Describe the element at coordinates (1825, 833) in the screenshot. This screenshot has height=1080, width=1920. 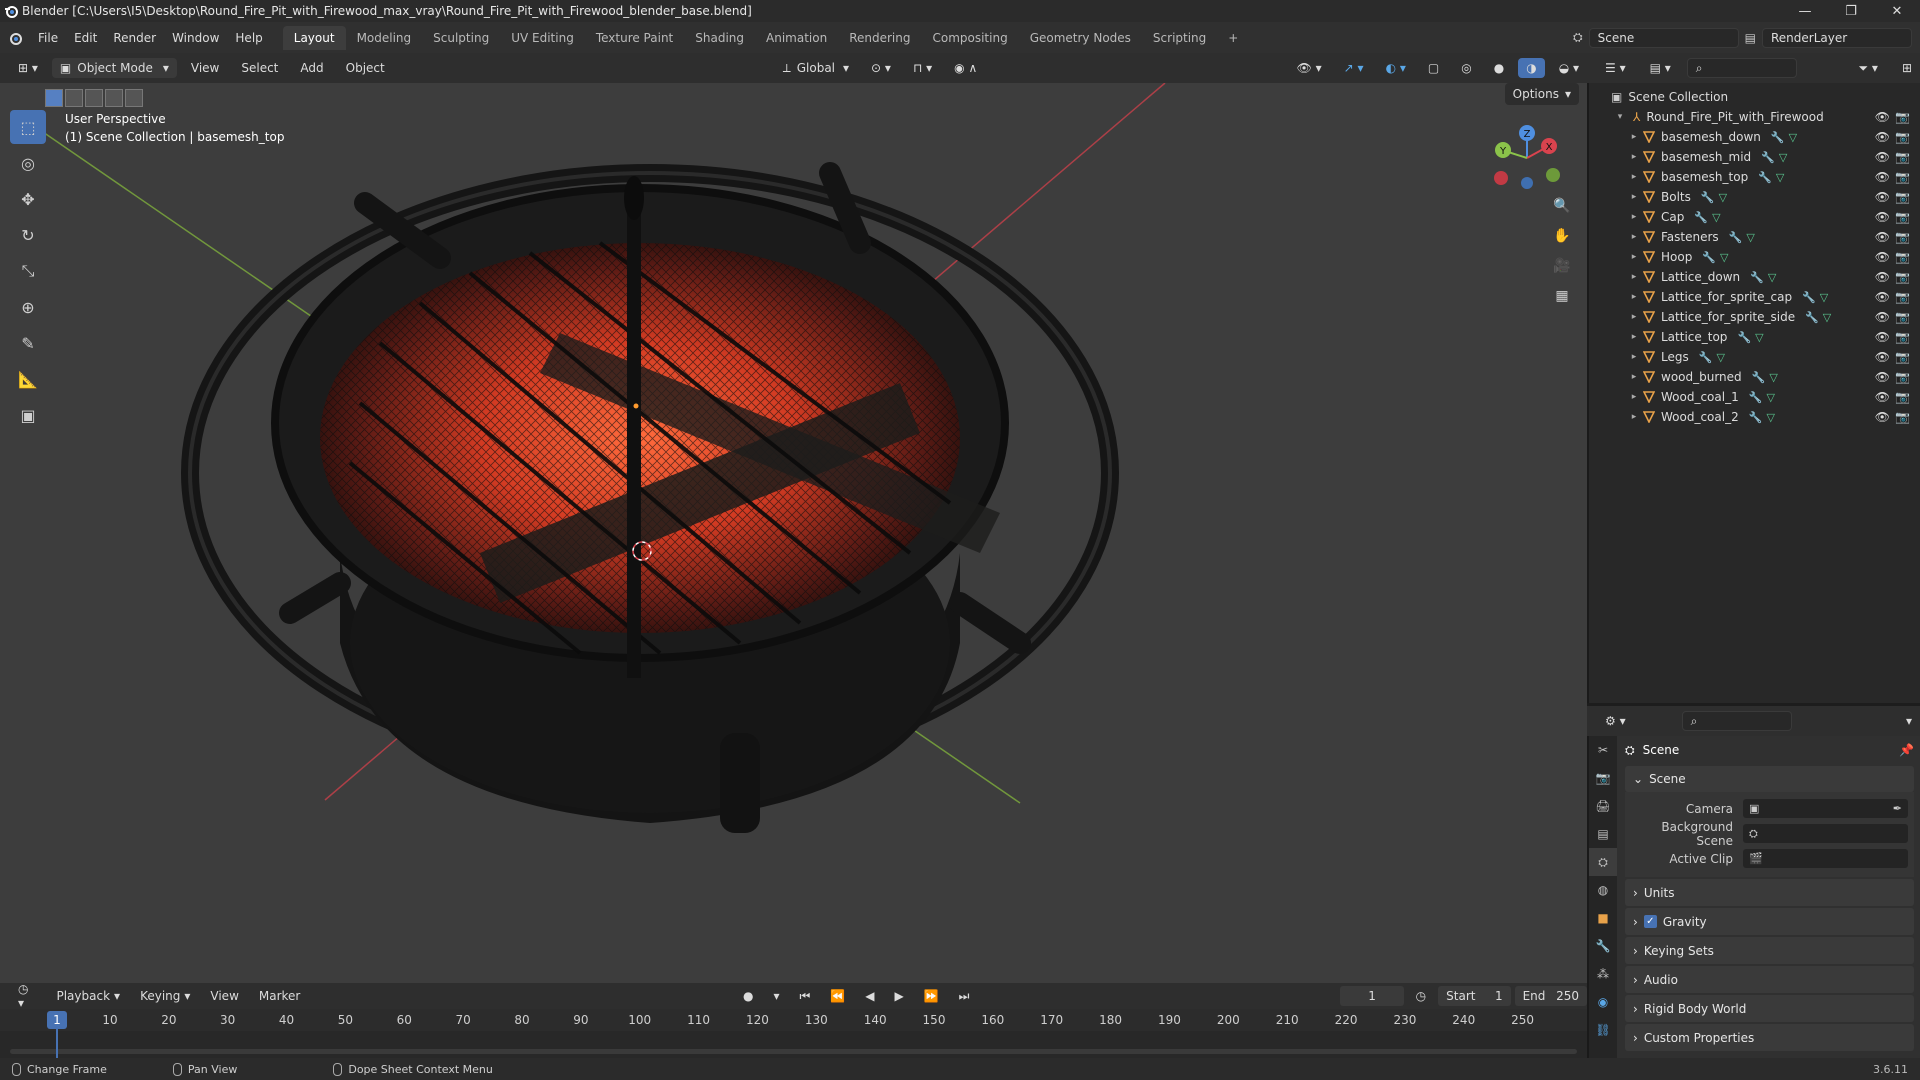
I see `background-scene-input: ⛭` at that location.